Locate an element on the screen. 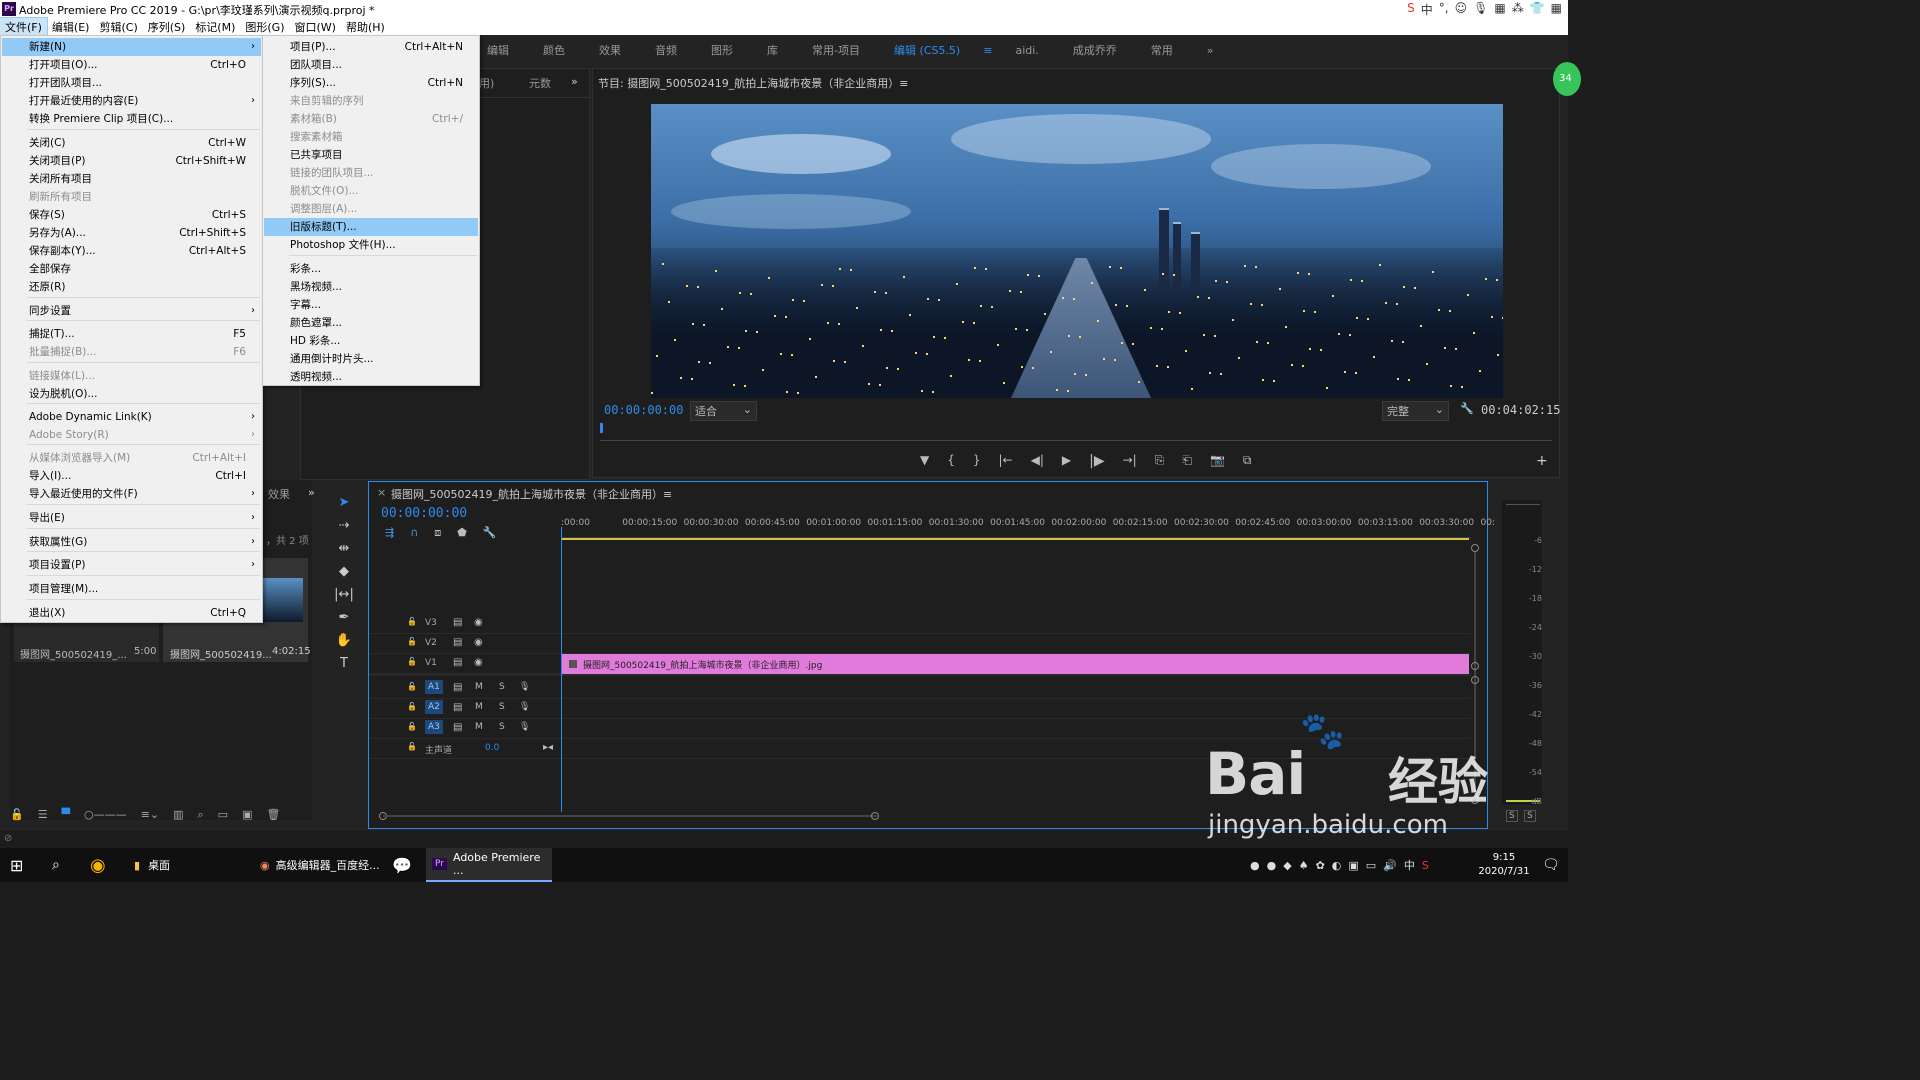  workspace-tab: ≡ is located at coordinates (987, 50).